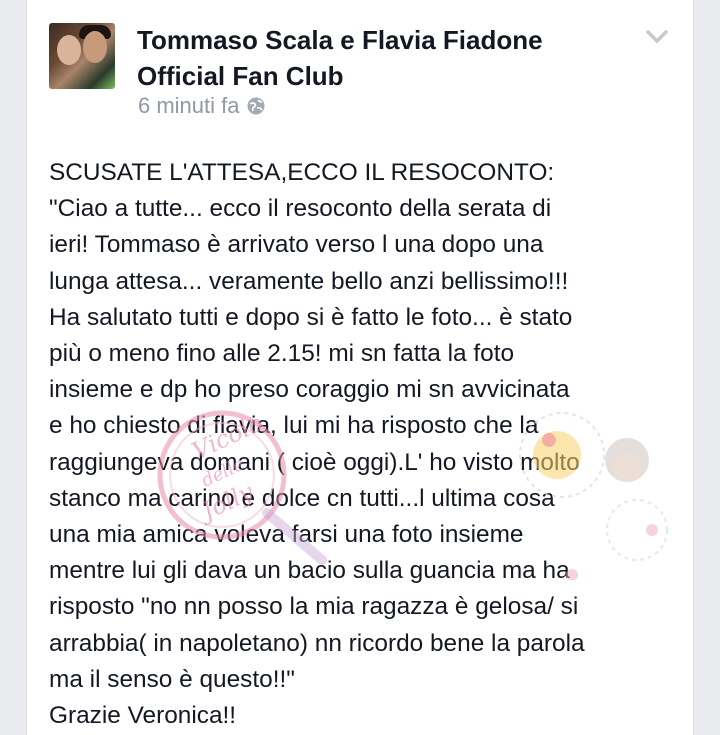 The height and width of the screenshot is (735, 720). I want to click on globe-icon, so click(255, 106).